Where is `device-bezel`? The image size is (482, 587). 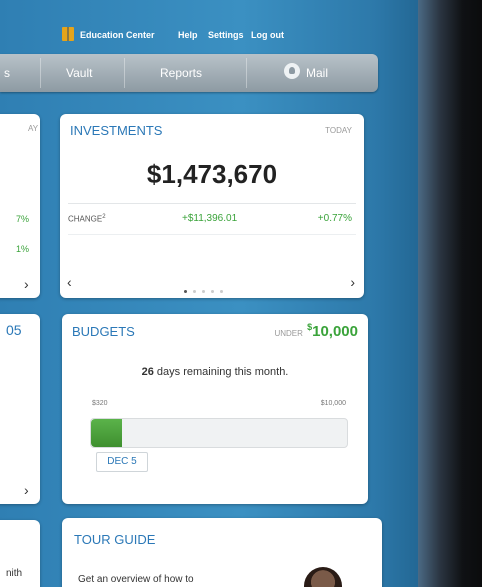 device-bezel is located at coordinates (450, 293).